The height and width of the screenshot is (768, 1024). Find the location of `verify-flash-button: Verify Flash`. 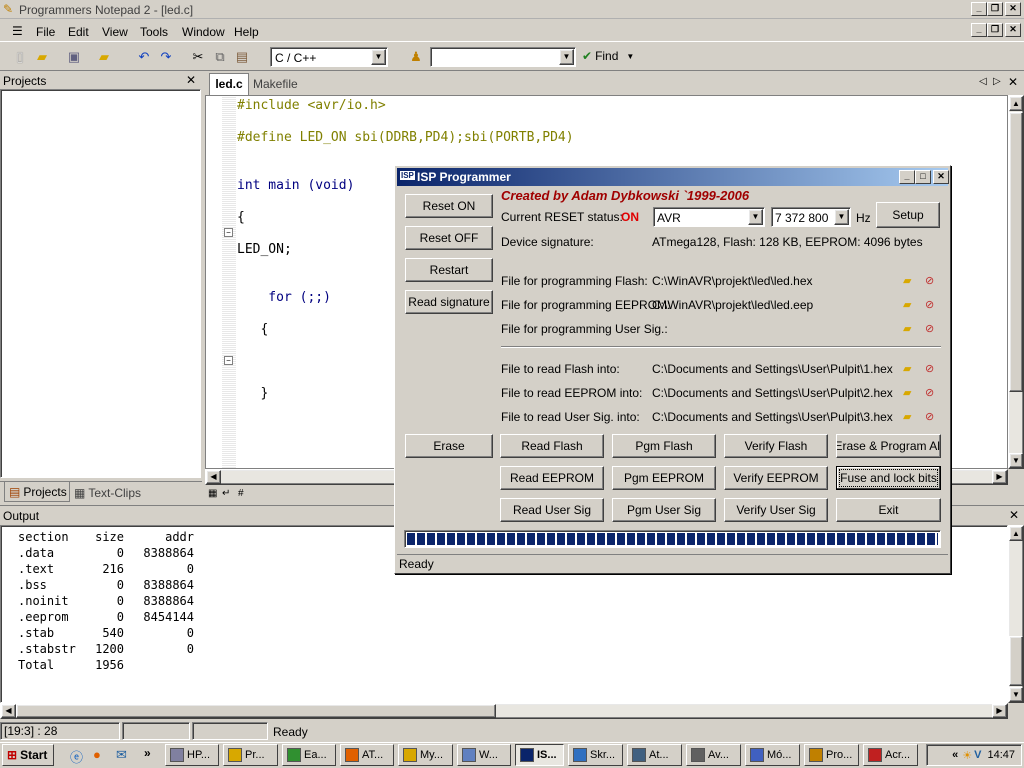

verify-flash-button: Verify Flash is located at coordinates (776, 446).